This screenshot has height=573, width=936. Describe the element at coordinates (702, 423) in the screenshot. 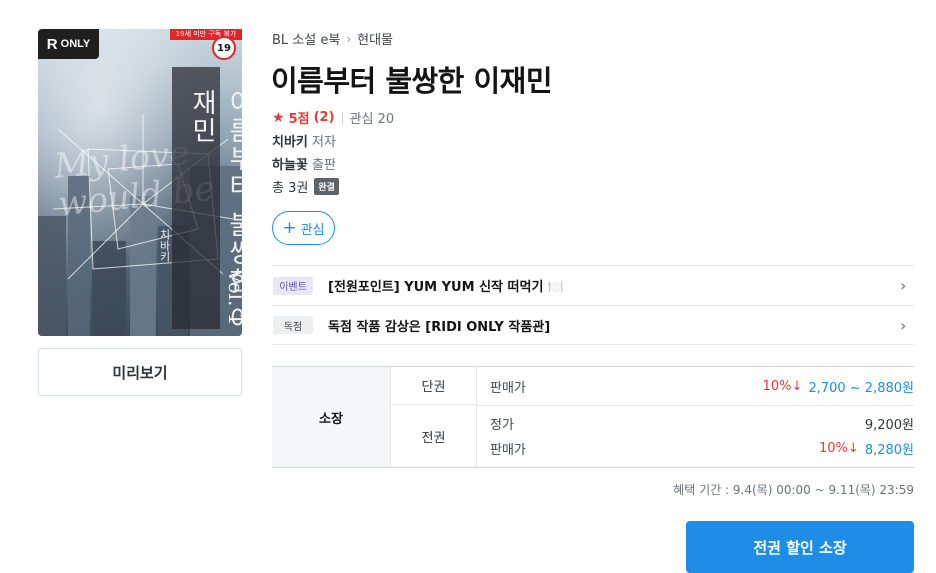

I see `price-row-regular: 정가 9,200원` at that location.